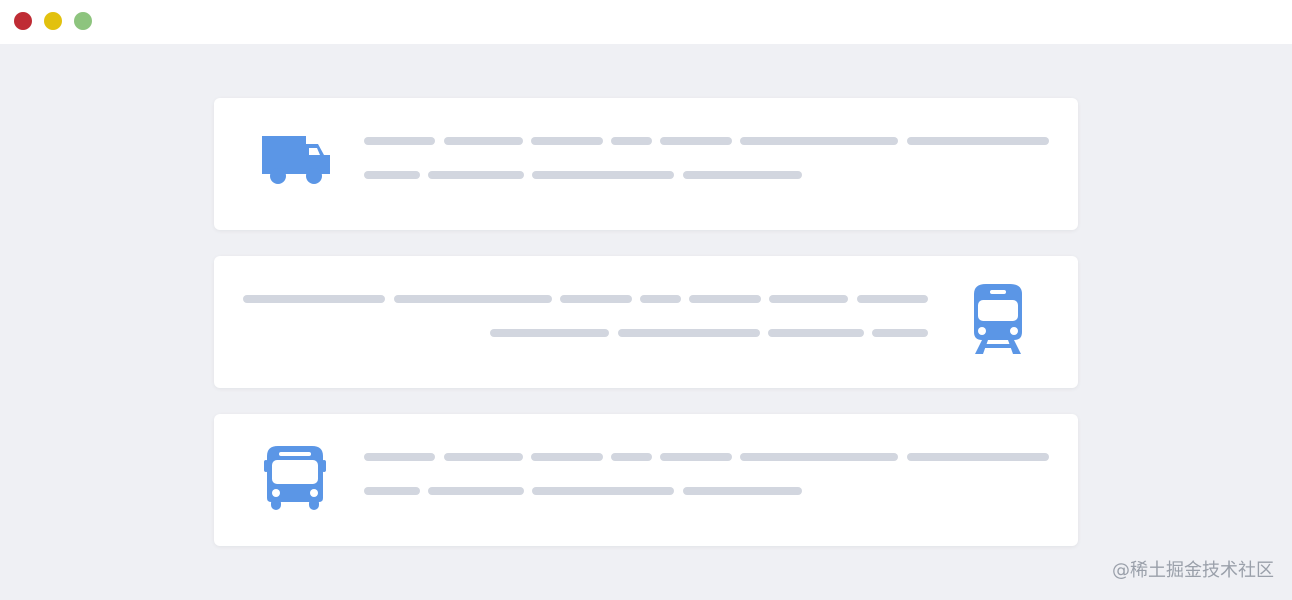  What do you see at coordinates (646, 322) in the screenshot?
I see `transport-card-train` at bounding box center [646, 322].